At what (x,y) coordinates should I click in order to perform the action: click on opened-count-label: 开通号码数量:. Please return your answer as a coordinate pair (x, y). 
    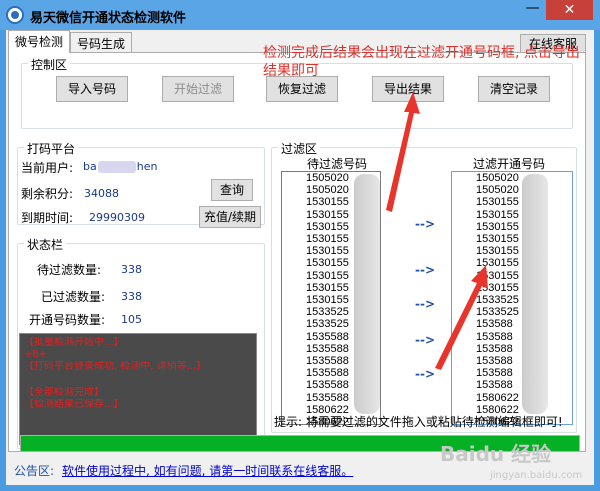
    Looking at the image, I should click on (67, 320).